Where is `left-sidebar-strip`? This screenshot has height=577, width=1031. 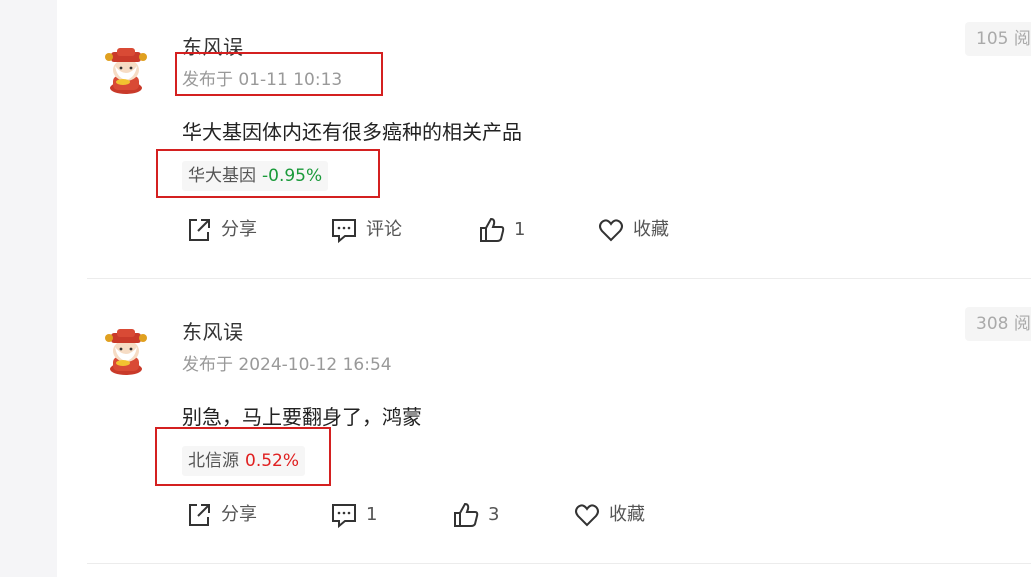 left-sidebar-strip is located at coordinates (28, 288).